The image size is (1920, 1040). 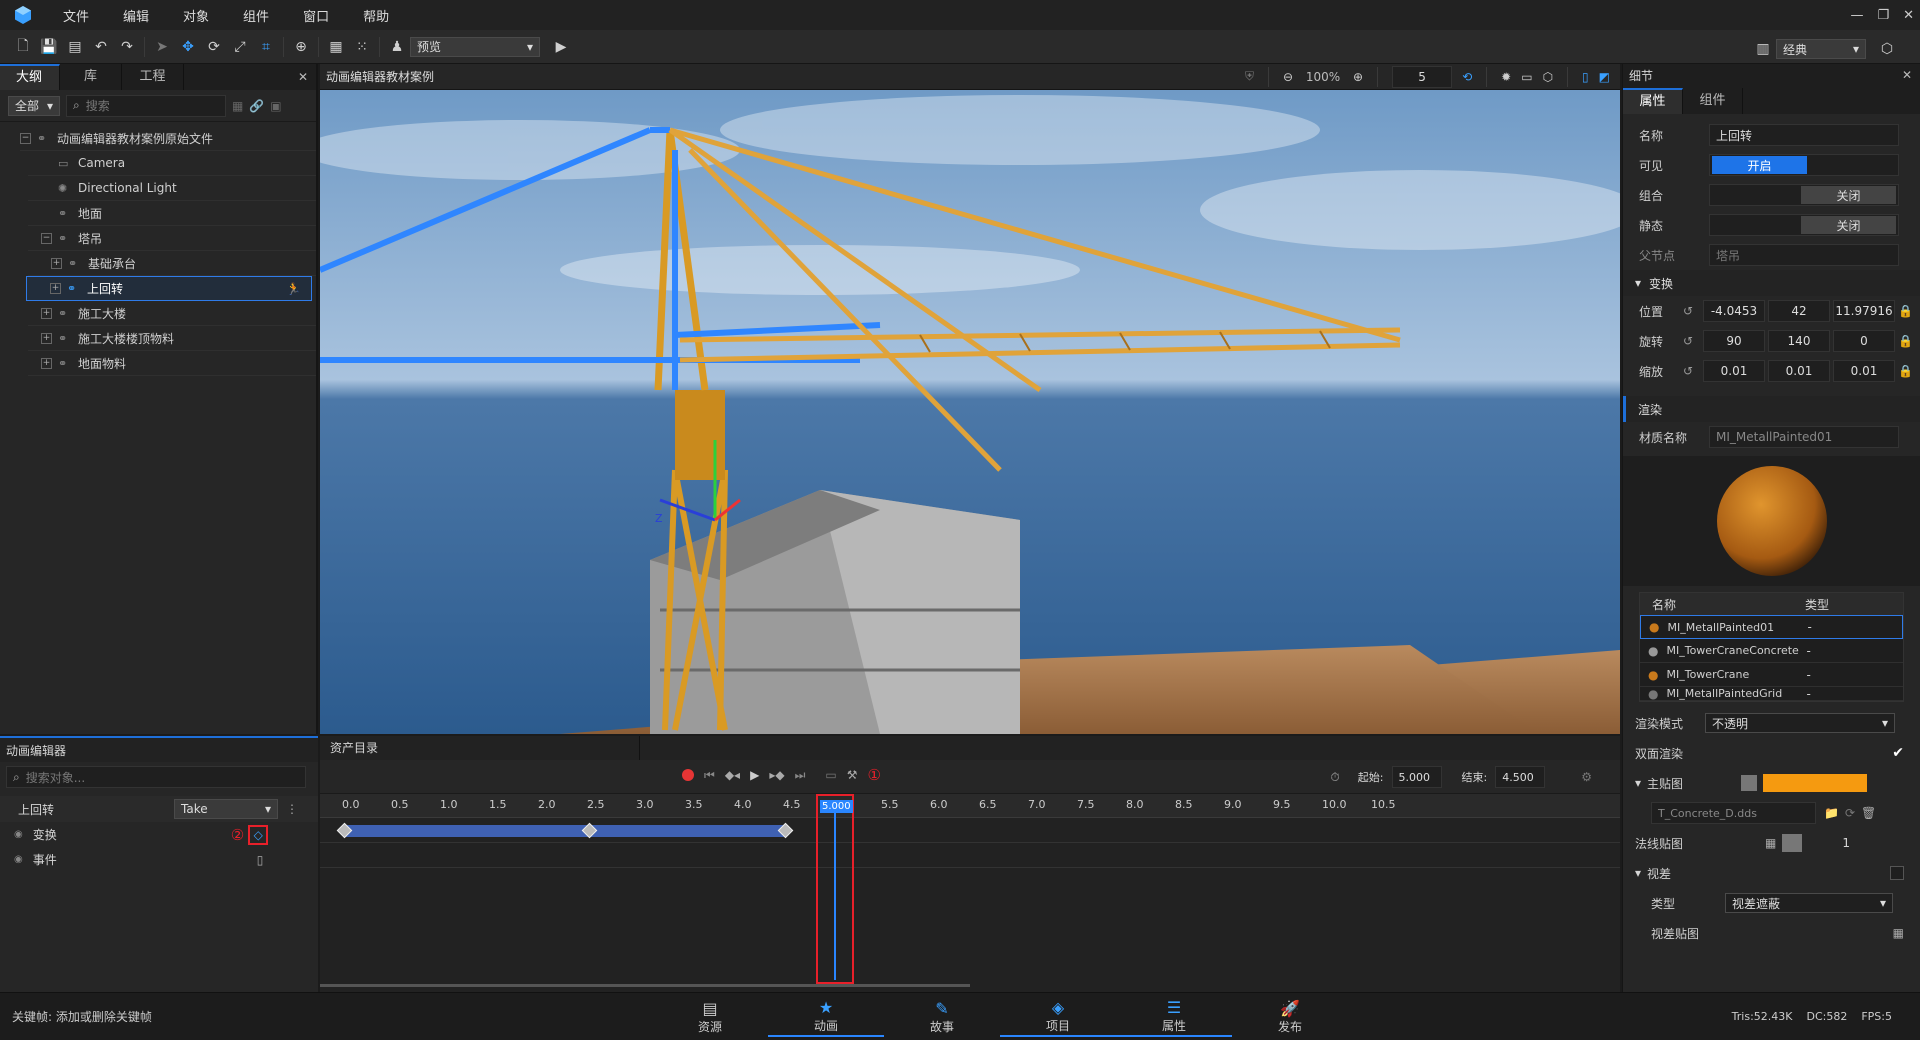 I want to click on key-tool-icon: ⚒, so click(x=852, y=775).